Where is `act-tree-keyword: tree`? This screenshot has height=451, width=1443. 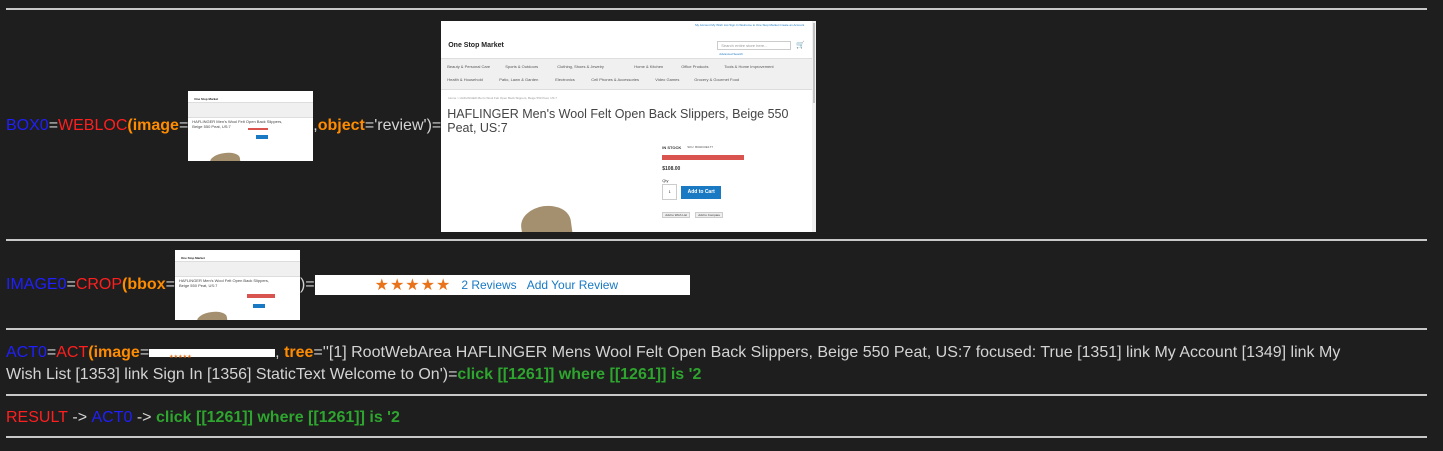
act-tree-keyword: tree is located at coordinates (299, 352).